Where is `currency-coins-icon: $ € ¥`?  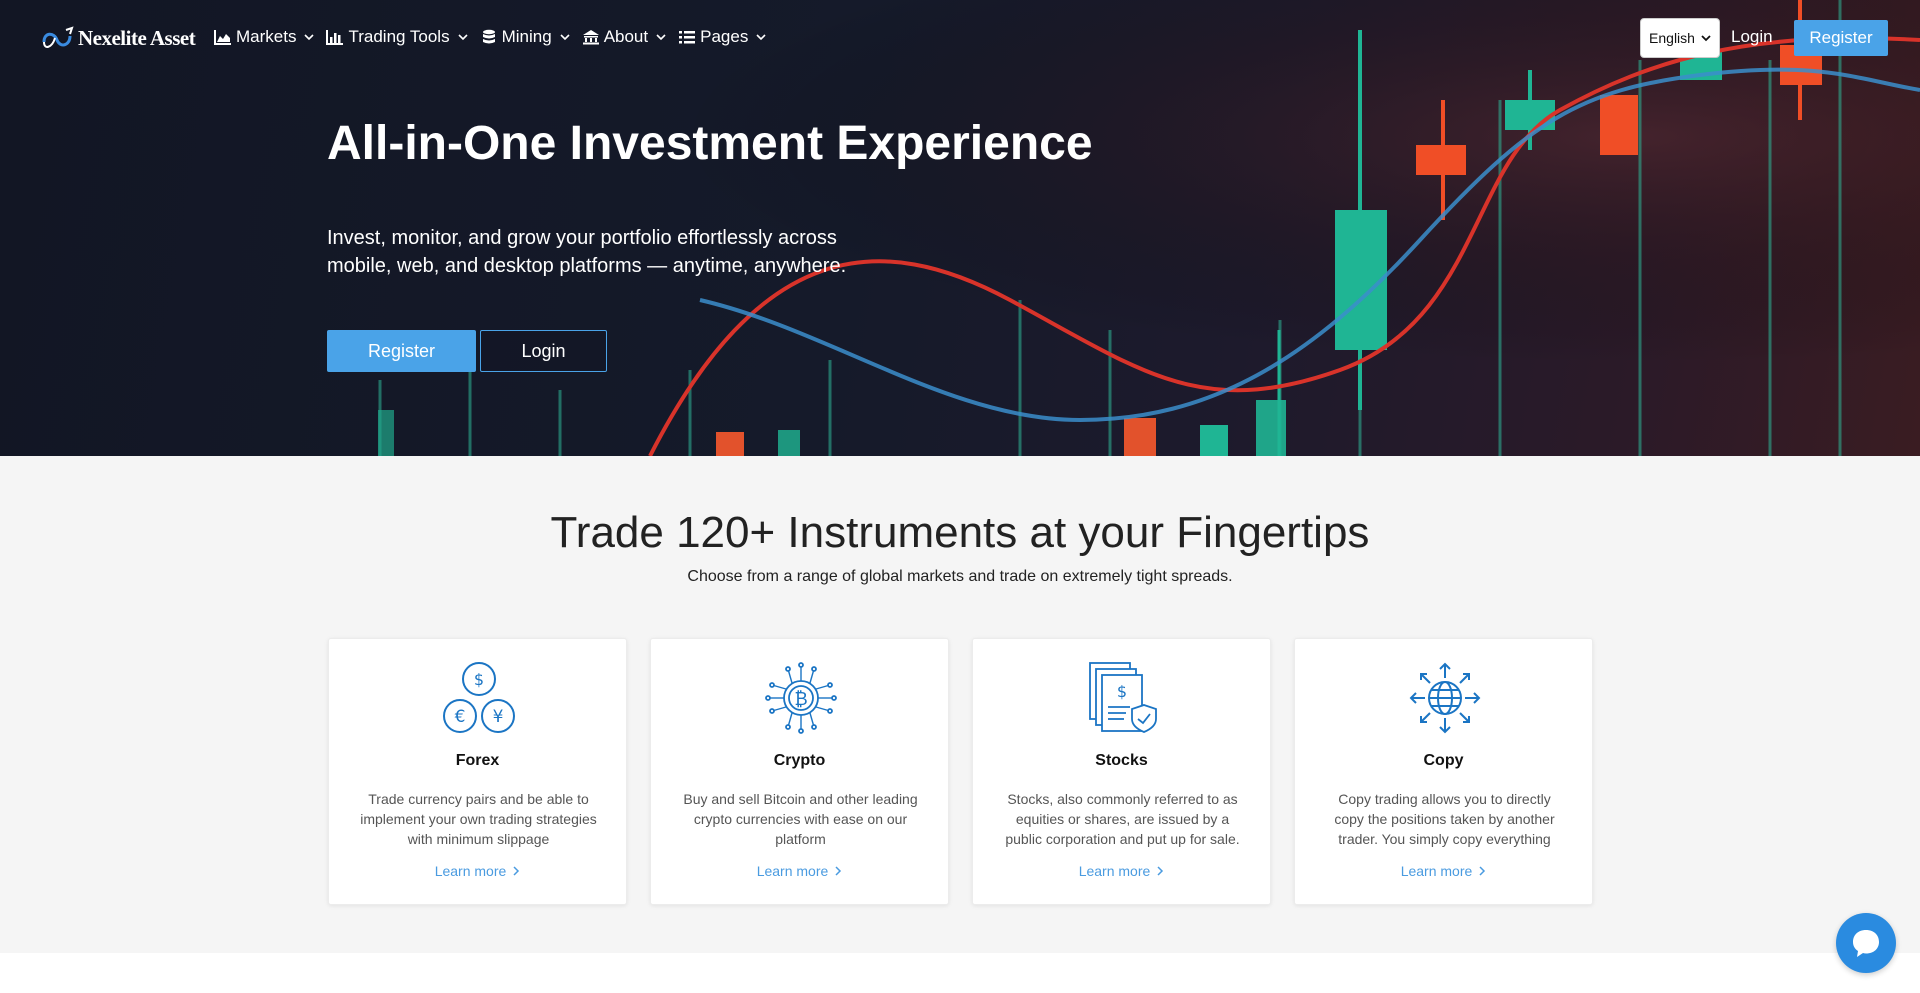
currency-coins-icon: $ € ¥ is located at coordinates (479, 697).